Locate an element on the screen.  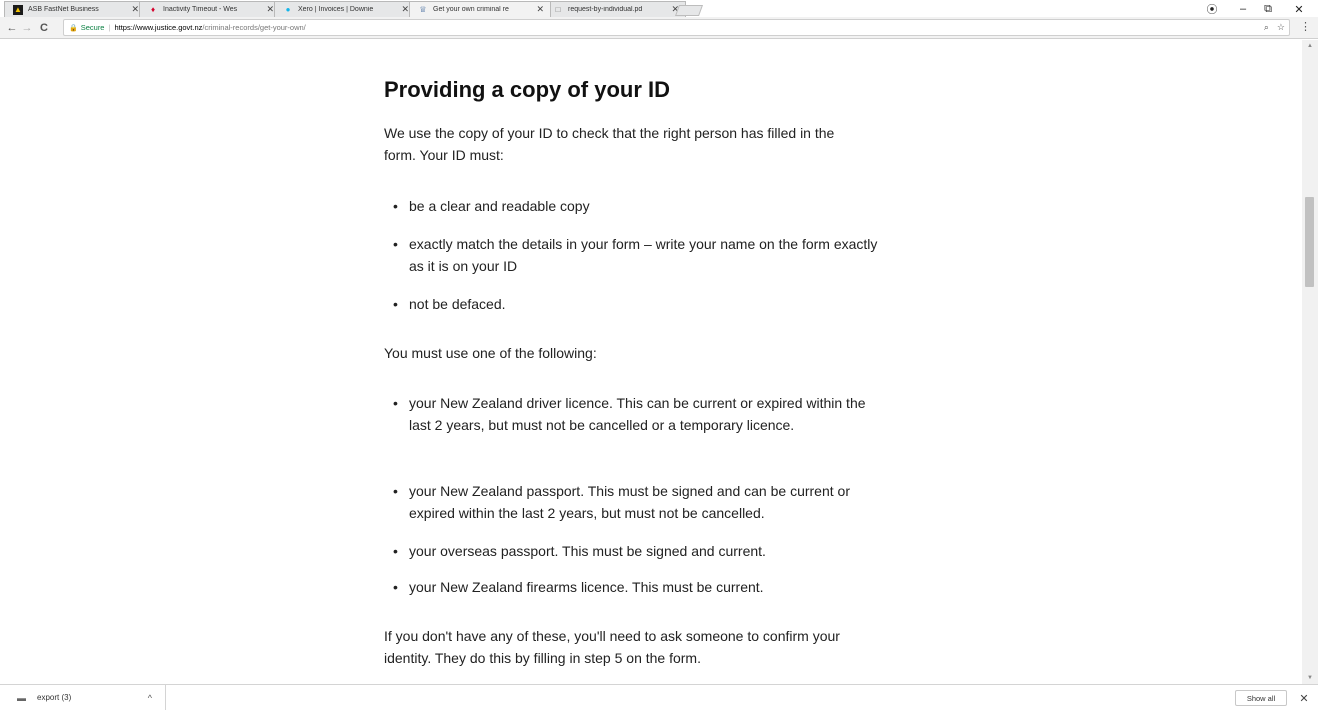
nz-govt-crest-favicon-icon: ♕ is located at coordinates (423, 9).